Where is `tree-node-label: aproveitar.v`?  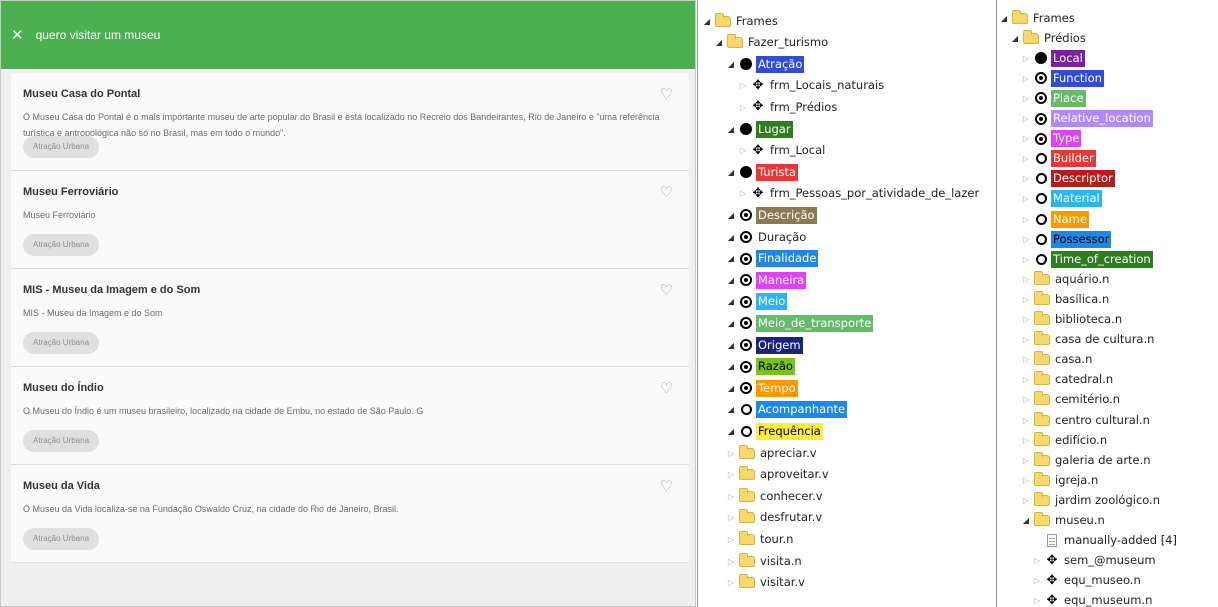 tree-node-label: aproveitar.v is located at coordinates (794, 474).